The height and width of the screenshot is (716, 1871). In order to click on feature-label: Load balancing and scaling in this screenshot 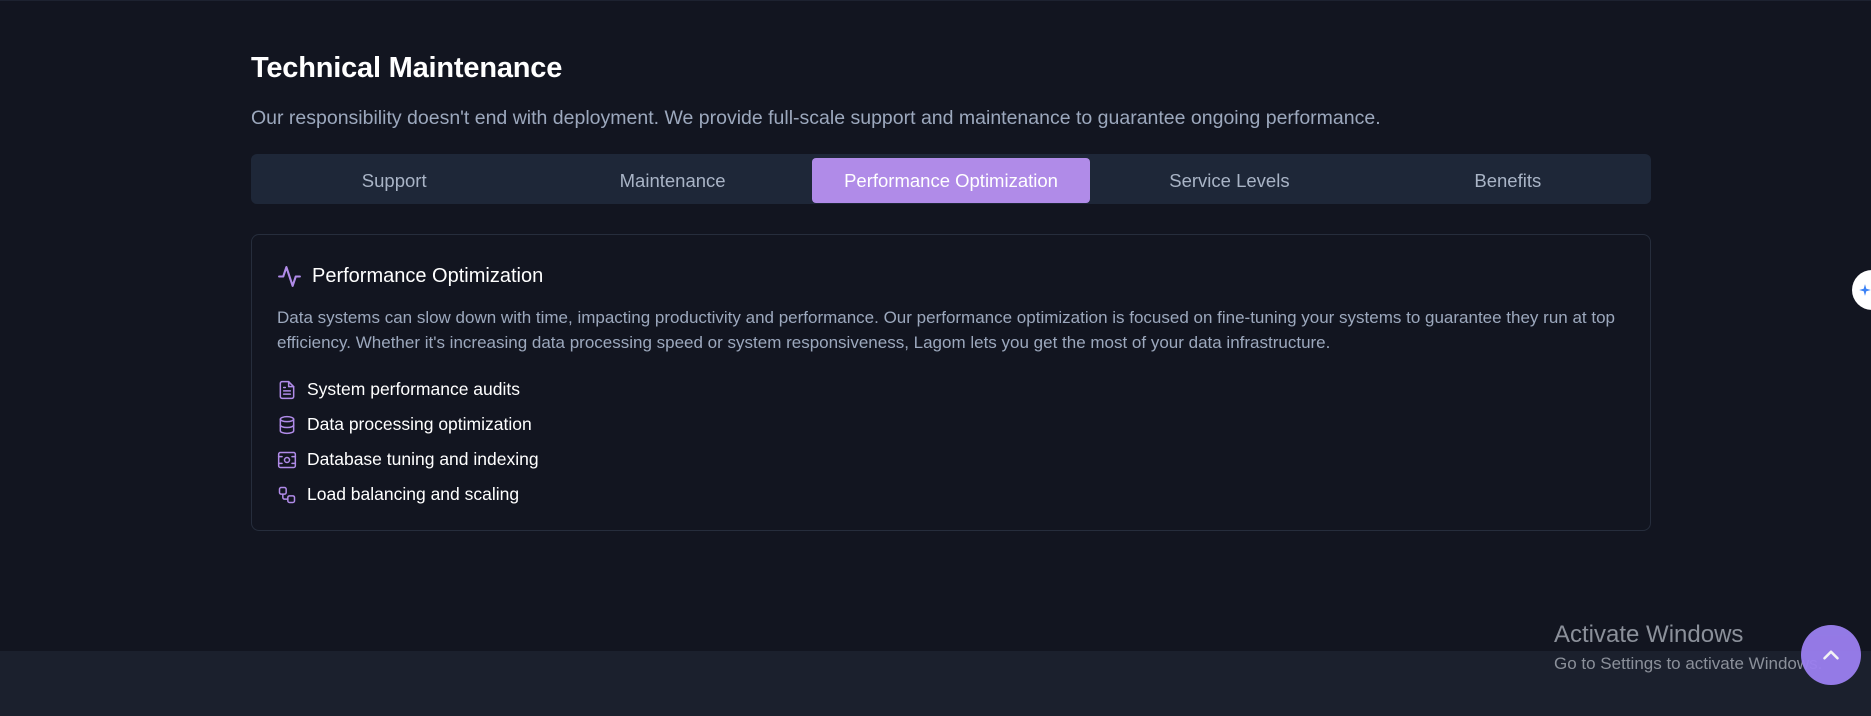, I will do `click(413, 494)`.